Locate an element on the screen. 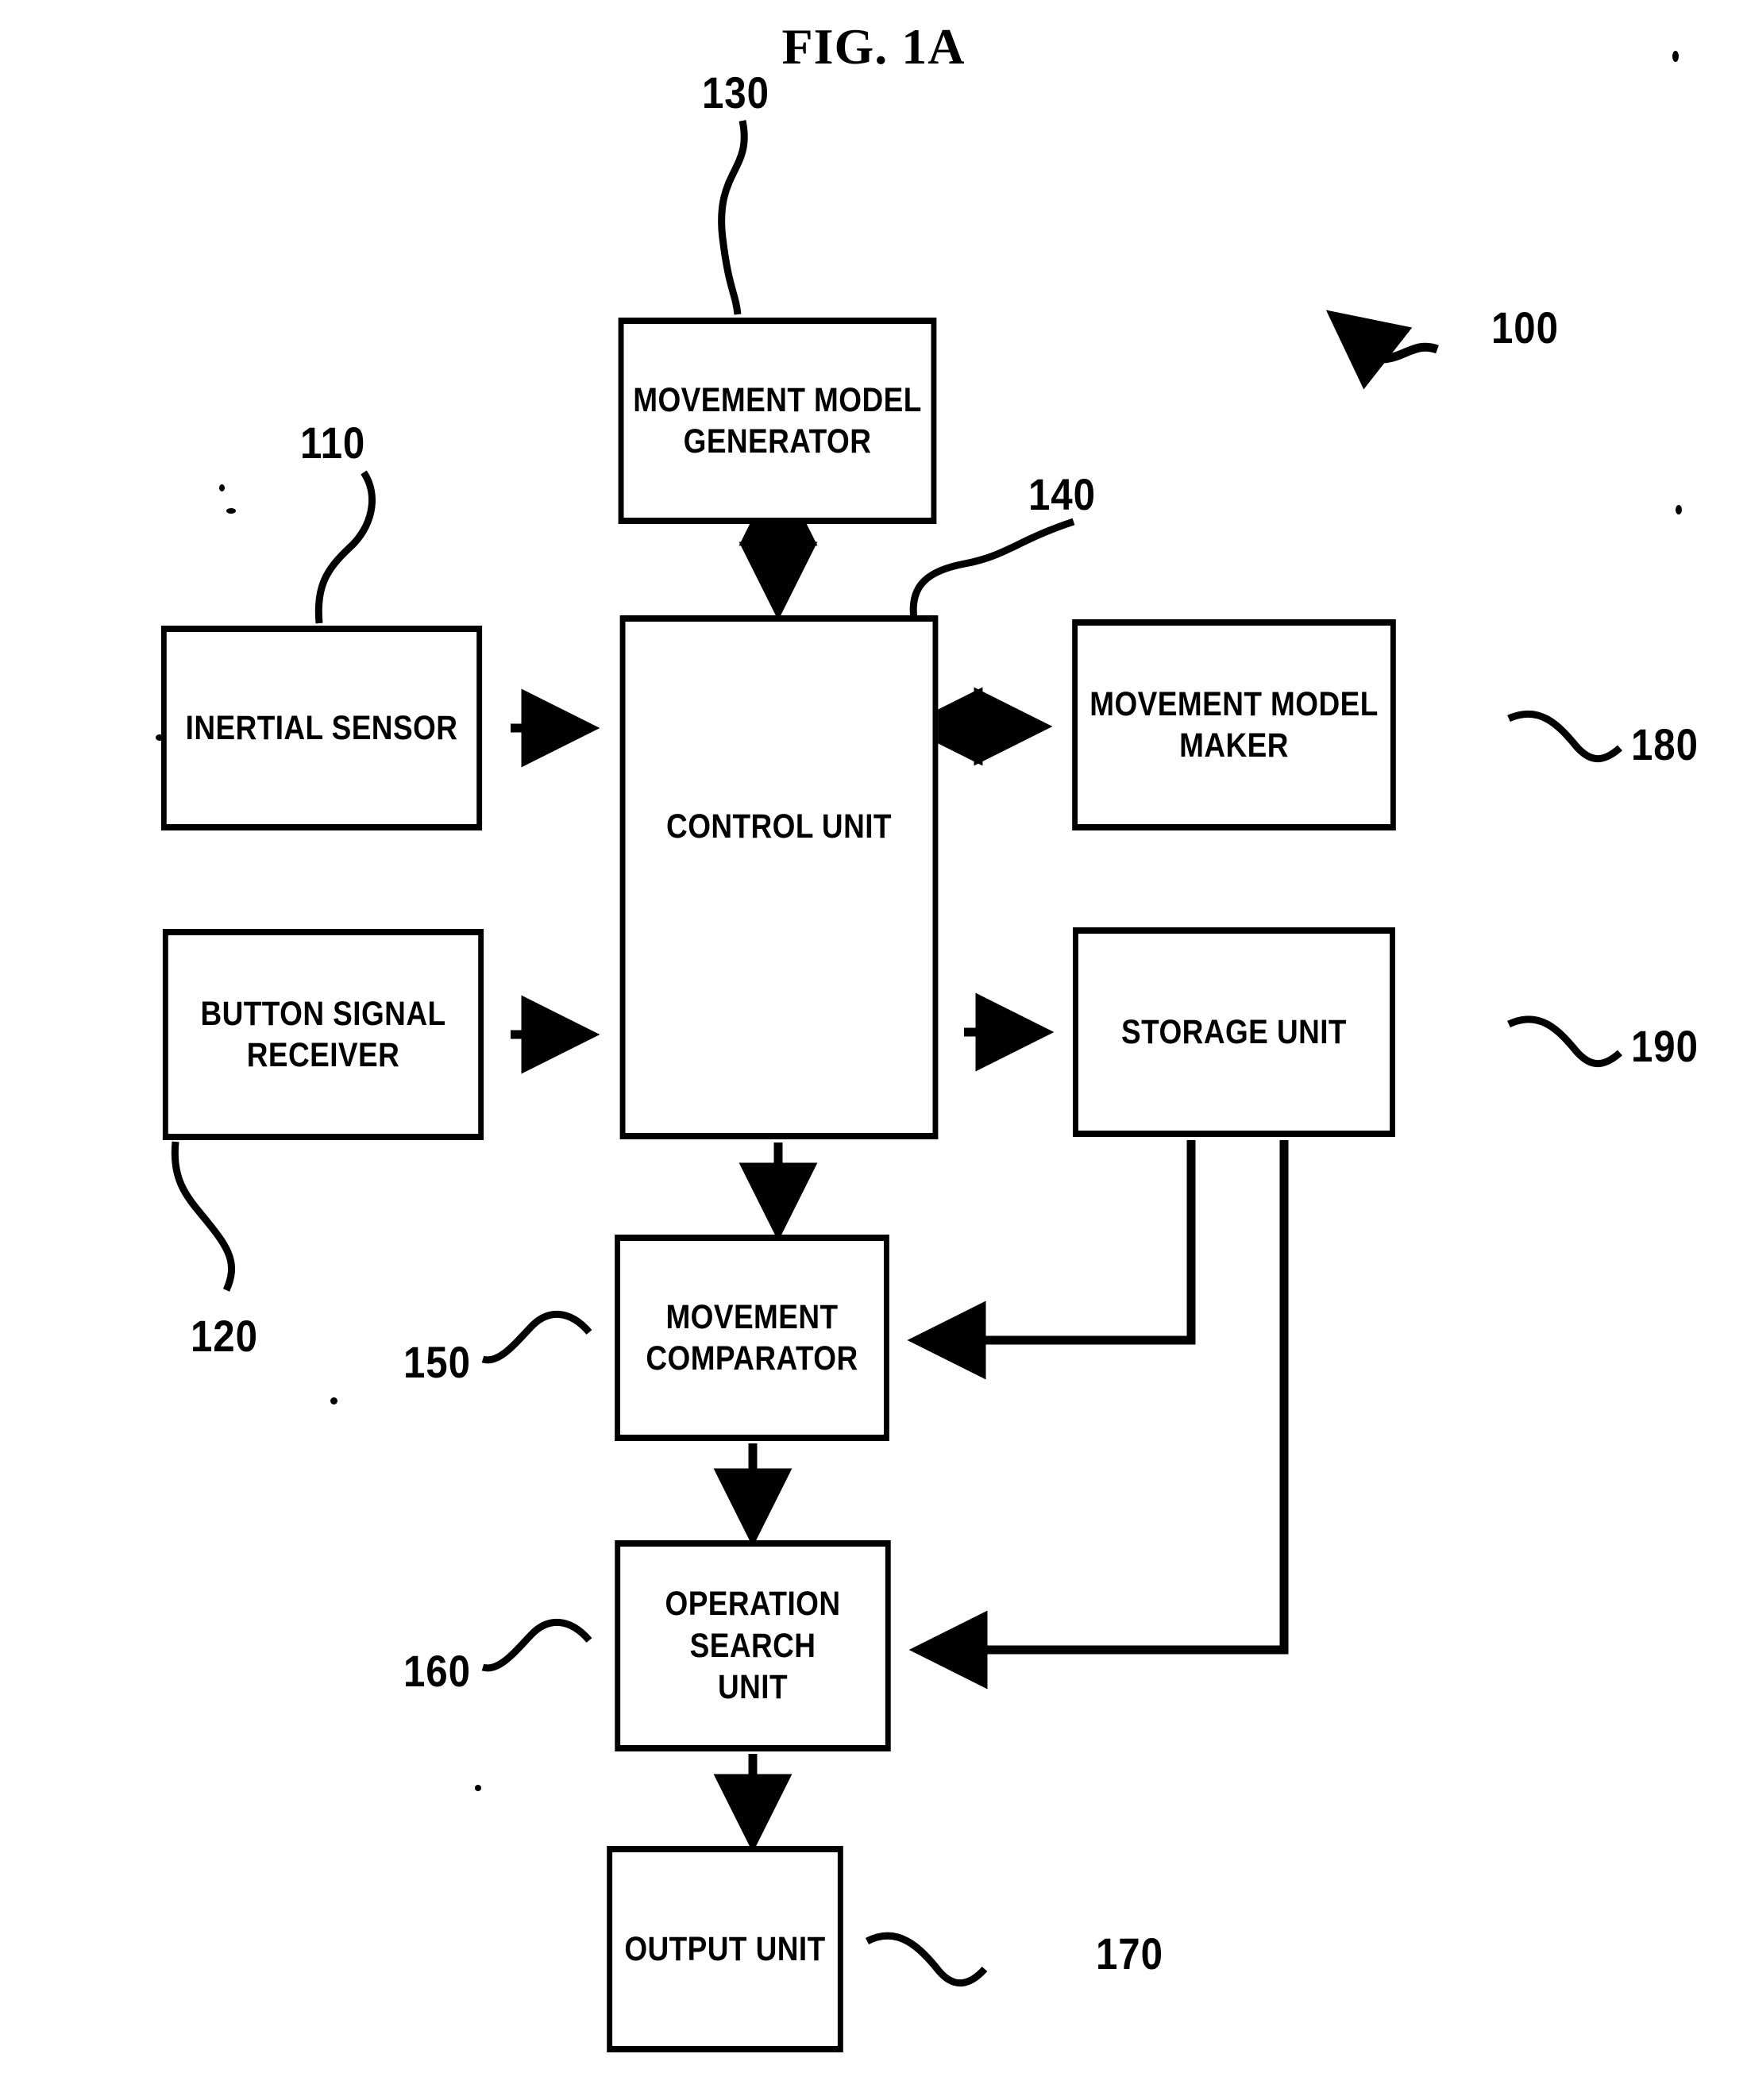 The image size is (1747, 2100). block-control-unit: CONTROL UNIT is located at coordinates (779, 877).